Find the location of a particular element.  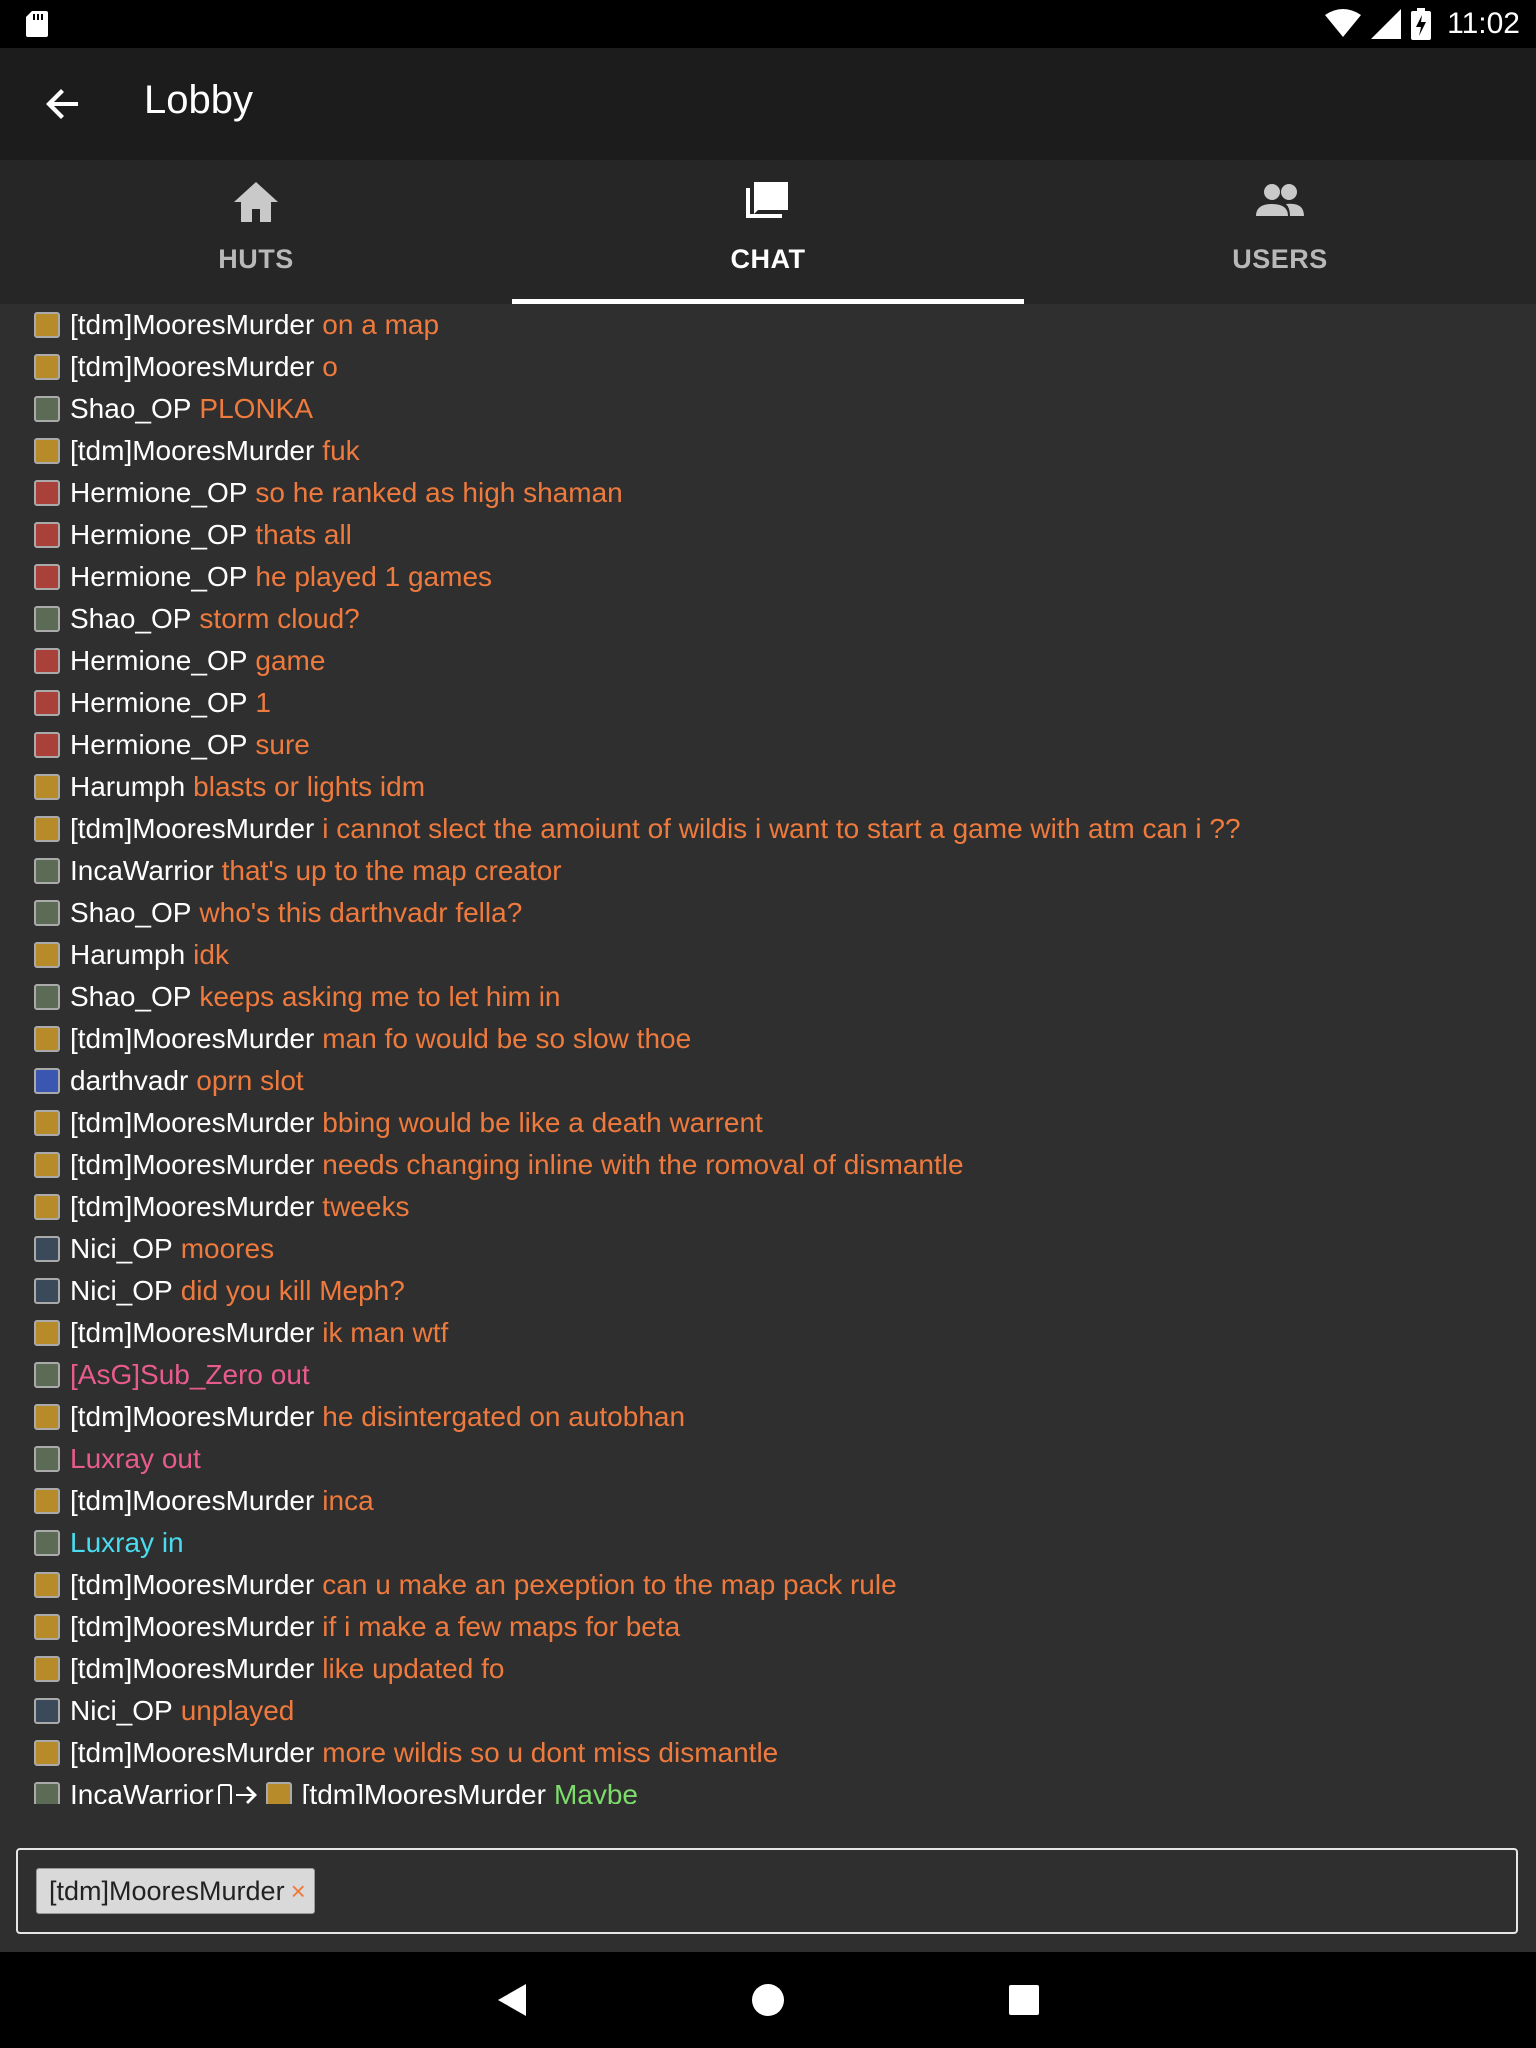

message-text: o is located at coordinates (330, 366).